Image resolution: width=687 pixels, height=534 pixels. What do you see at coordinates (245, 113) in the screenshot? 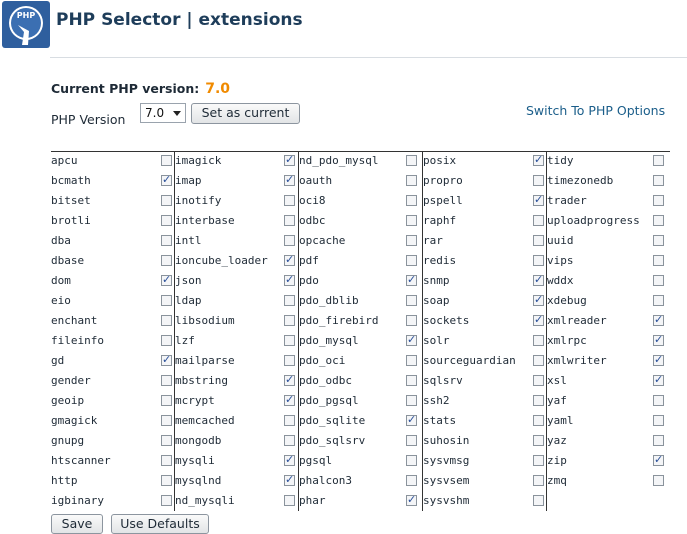
I see `set-as-current-button: Set as current` at bounding box center [245, 113].